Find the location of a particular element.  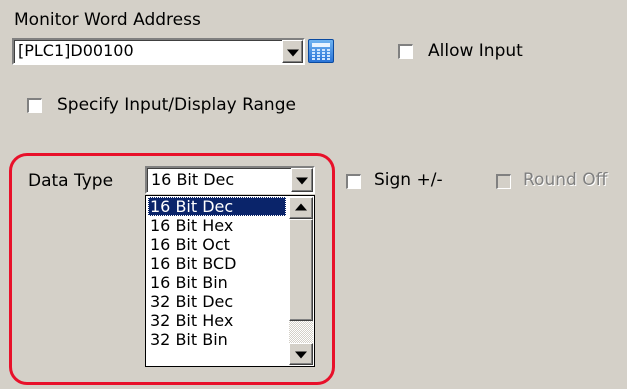

monitor-word-address-value: [PLC1]D00100 is located at coordinates (76, 50).